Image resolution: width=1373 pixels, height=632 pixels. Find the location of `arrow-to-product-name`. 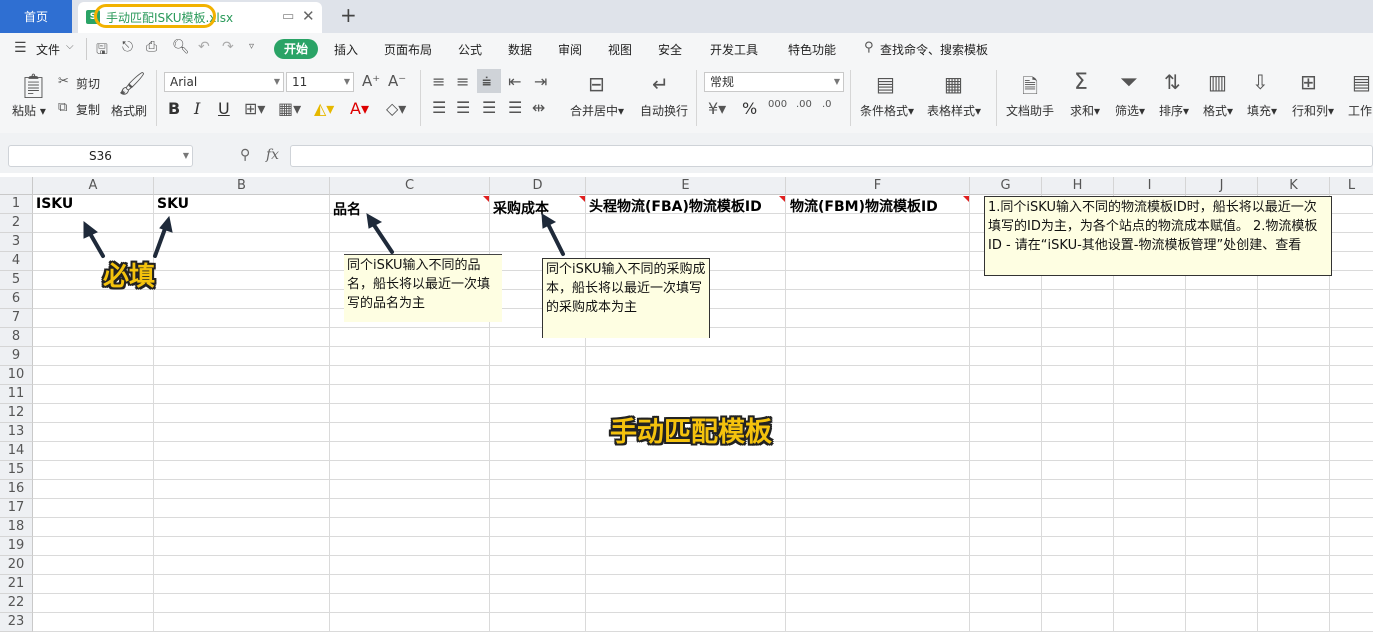

arrow-to-product-name is located at coordinates (382, 237).